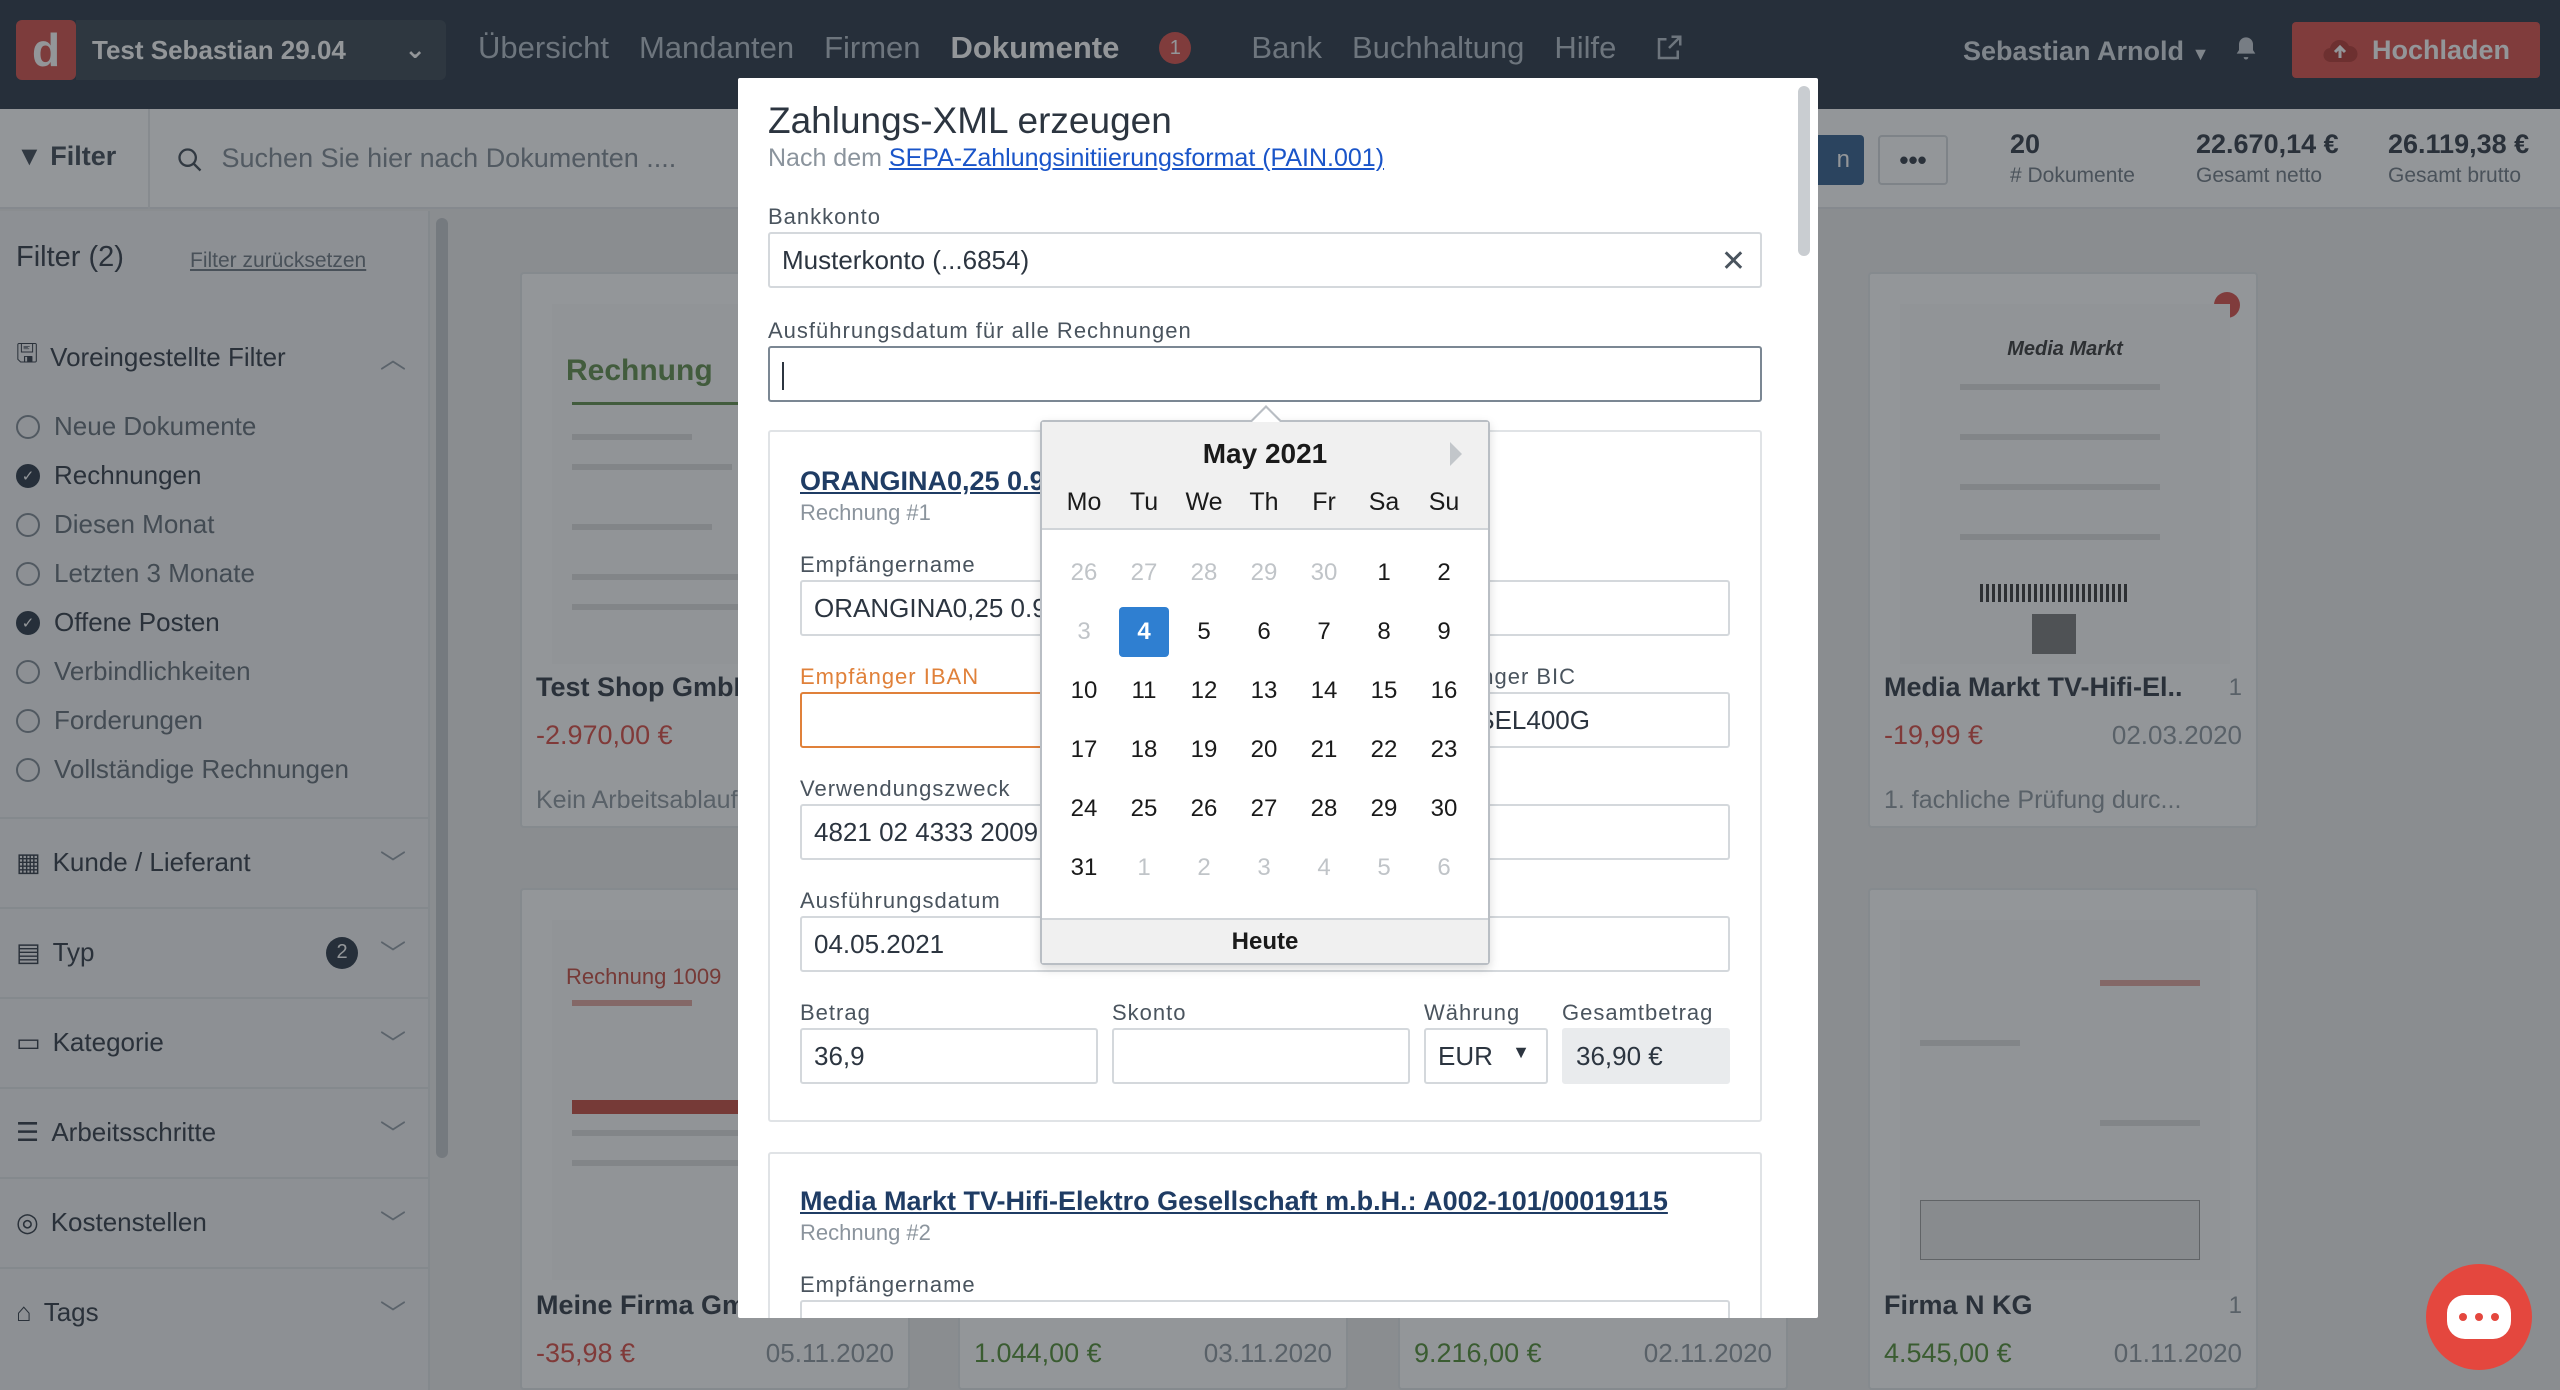 Image resolution: width=2560 pixels, height=1390 pixels. I want to click on calendar-day: 17, so click(1084, 750).